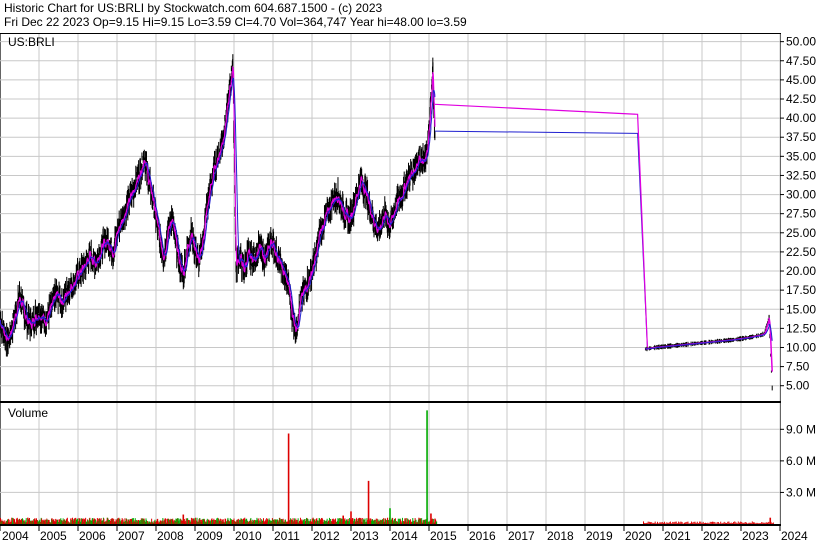 This screenshot has height=543, width=830. I want to click on price-tick-label: 15.00, so click(801, 309).